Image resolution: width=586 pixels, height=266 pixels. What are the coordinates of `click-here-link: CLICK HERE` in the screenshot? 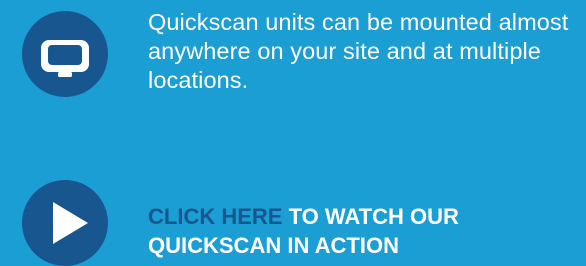 It's located at (215, 216).